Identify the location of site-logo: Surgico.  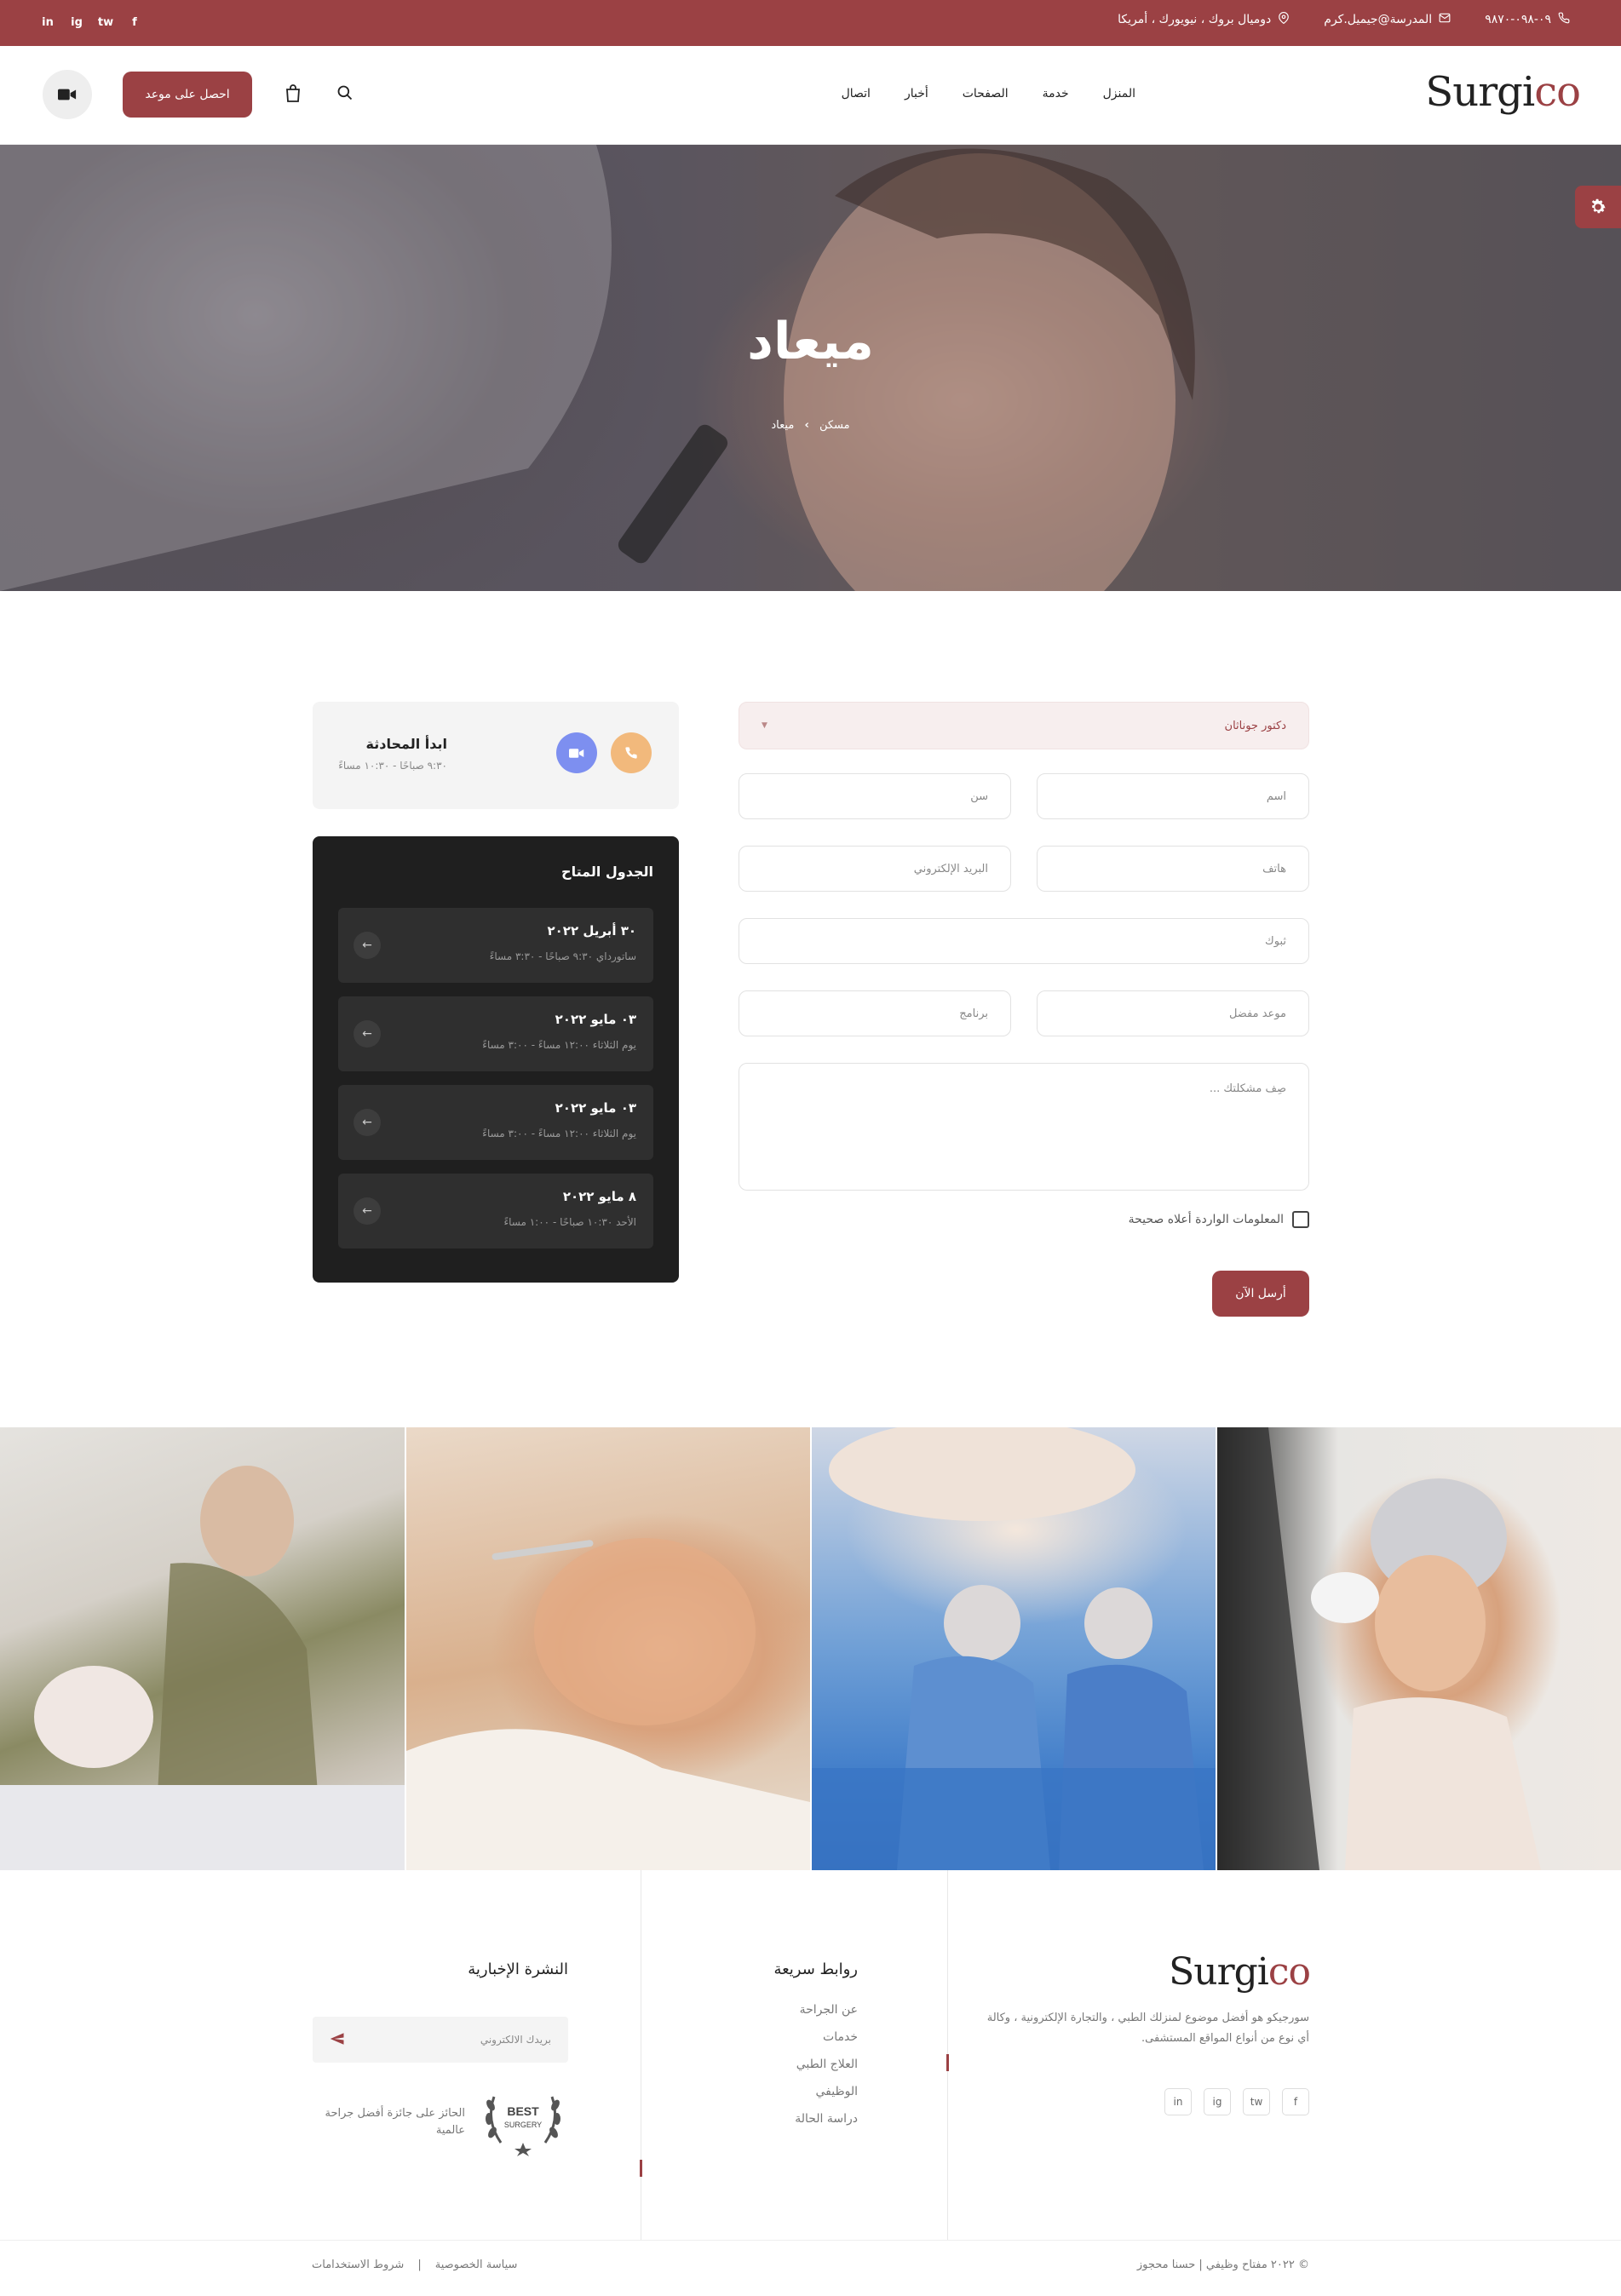
(1503, 92).